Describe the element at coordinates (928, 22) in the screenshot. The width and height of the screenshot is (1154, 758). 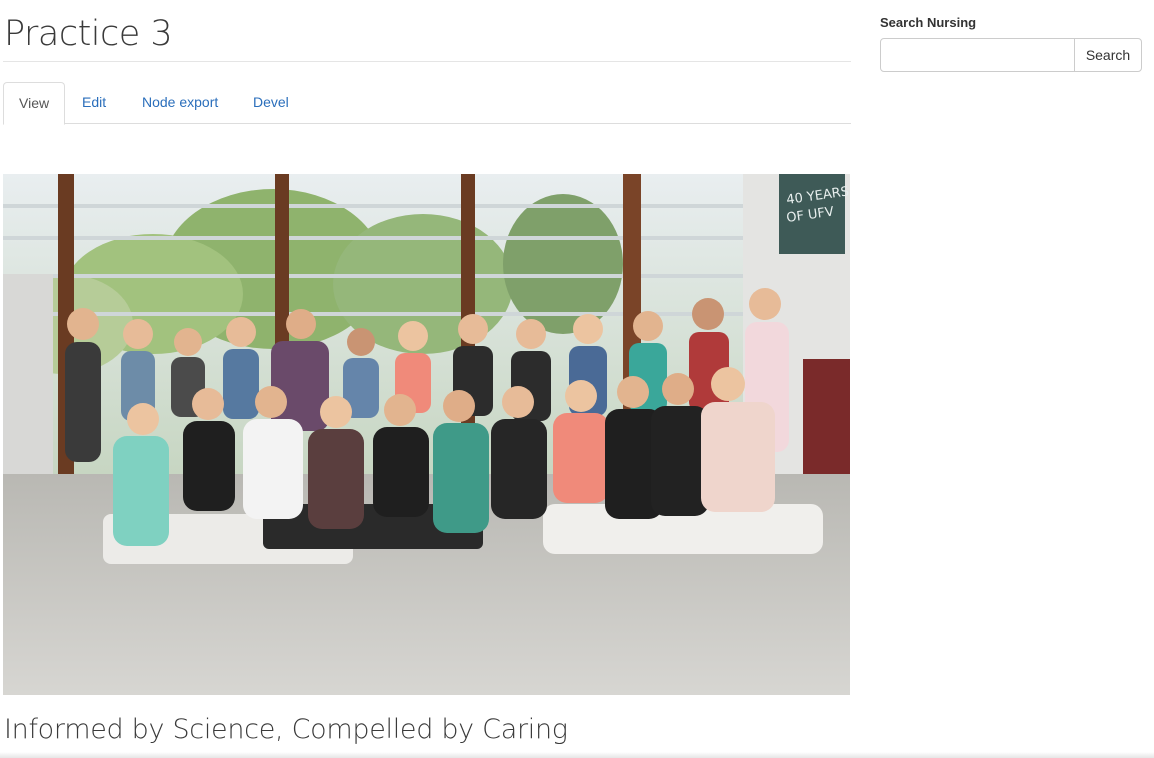
I see `search-block-title: Search Nursing` at that location.